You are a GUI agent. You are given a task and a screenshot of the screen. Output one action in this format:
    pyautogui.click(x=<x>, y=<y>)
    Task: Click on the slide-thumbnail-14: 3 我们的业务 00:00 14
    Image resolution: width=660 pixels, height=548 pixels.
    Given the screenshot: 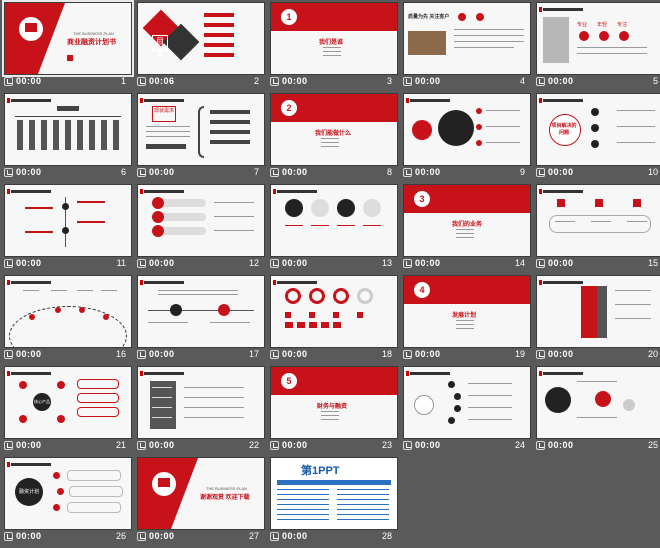 What is the action you would take?
    pyautogui.click(x=467, y=229)
    